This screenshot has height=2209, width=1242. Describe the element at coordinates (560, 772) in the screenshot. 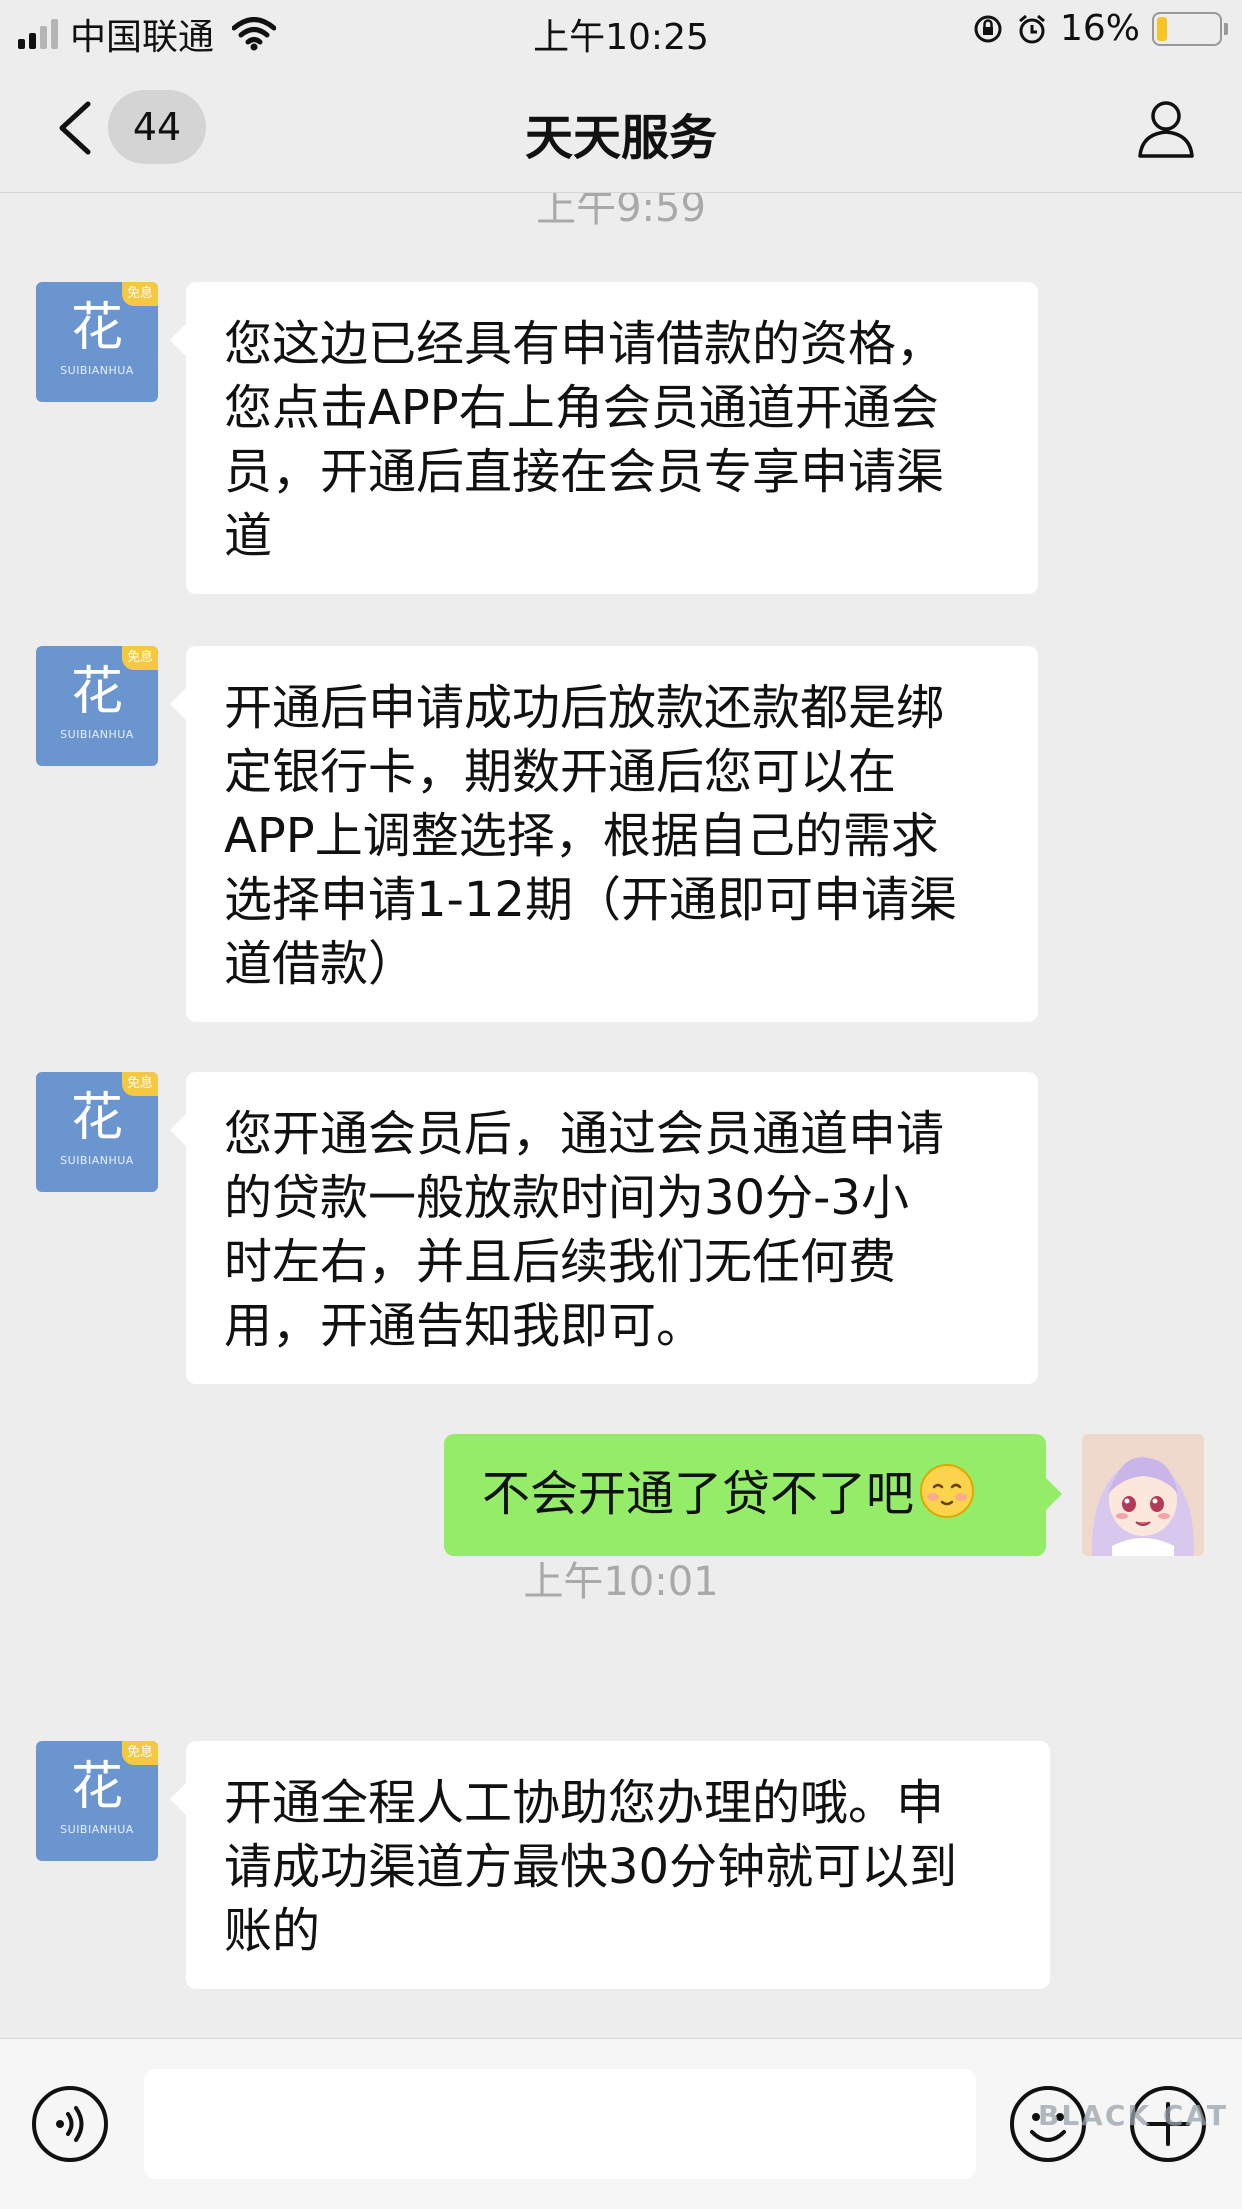

I see `message-line: 定银行卡，期数开通后您可以在` at that location.